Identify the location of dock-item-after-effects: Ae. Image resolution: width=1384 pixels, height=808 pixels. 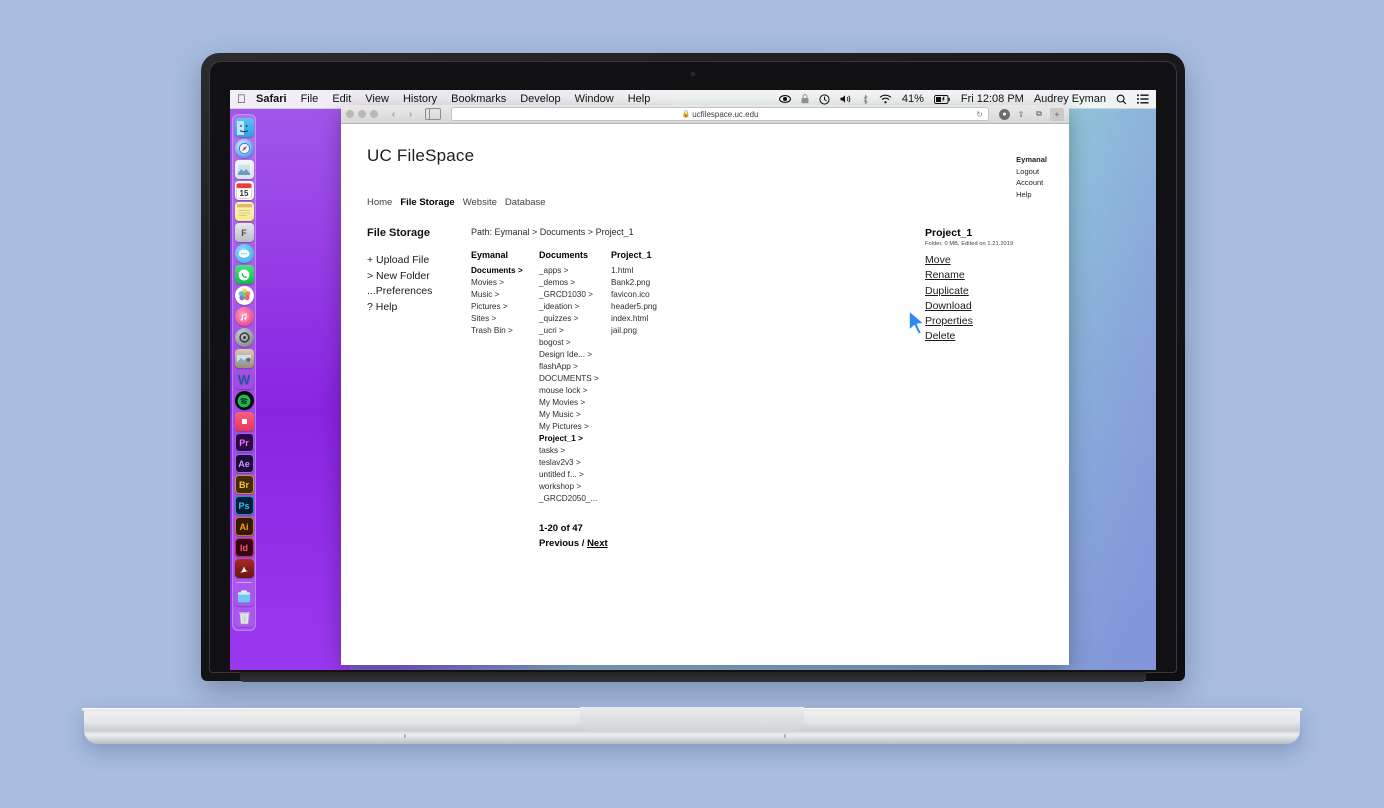
(244, 463).